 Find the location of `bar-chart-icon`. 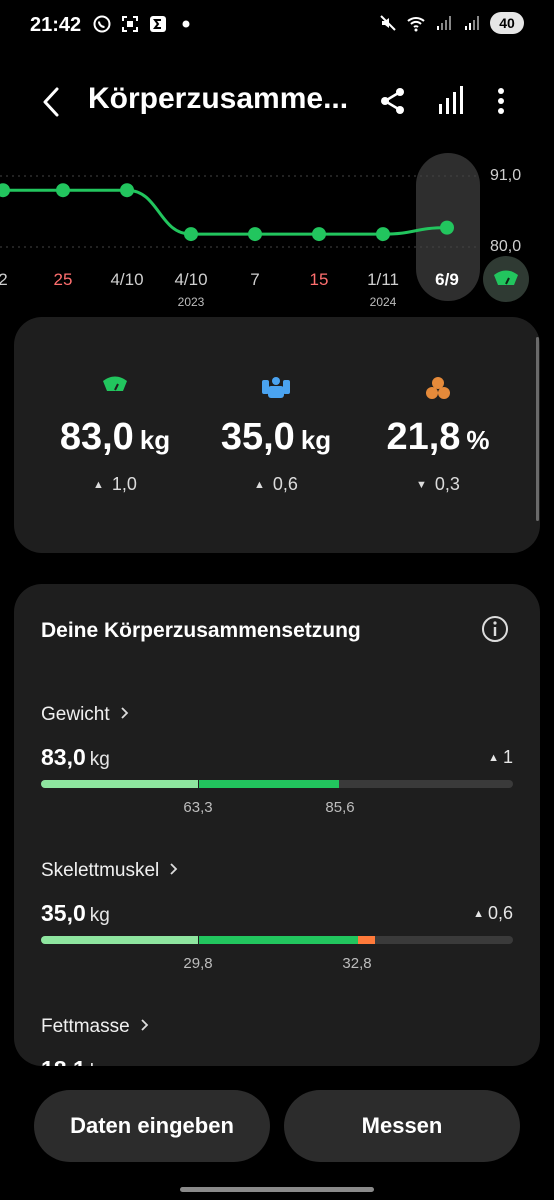

bar-chart-icon is located at coordinates (451, 100).